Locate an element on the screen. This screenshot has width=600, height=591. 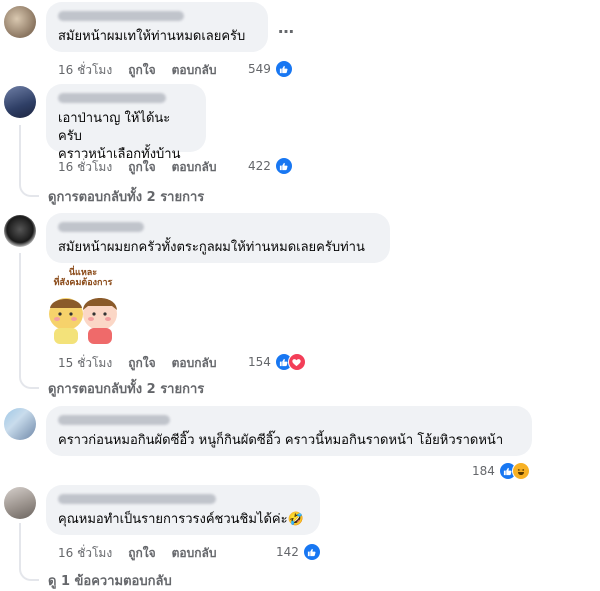
reaction-count: 142 is located at coordinates (287, 552).